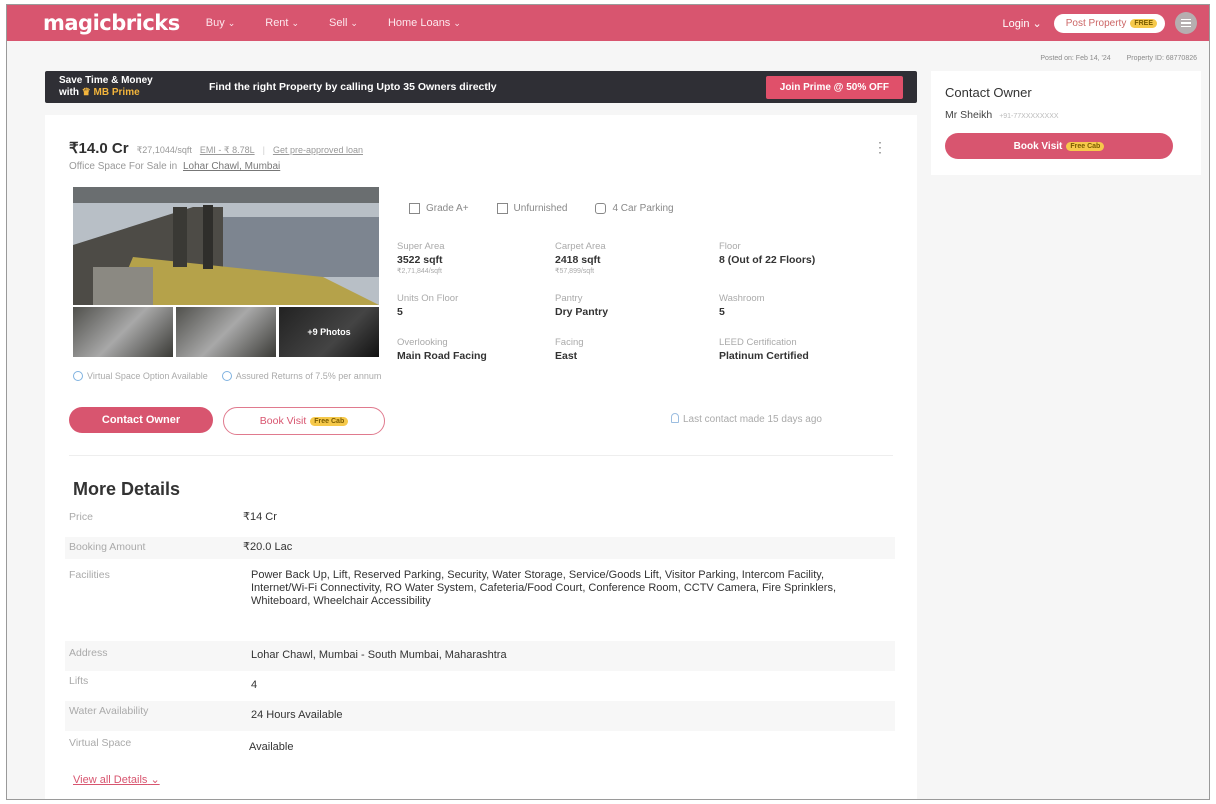 The image size is (1216, 804). Describe the element at coordinates (834, 87) in the screenshot. I see `join-prime-button: Join Prime @ 50% OFF` at that location.